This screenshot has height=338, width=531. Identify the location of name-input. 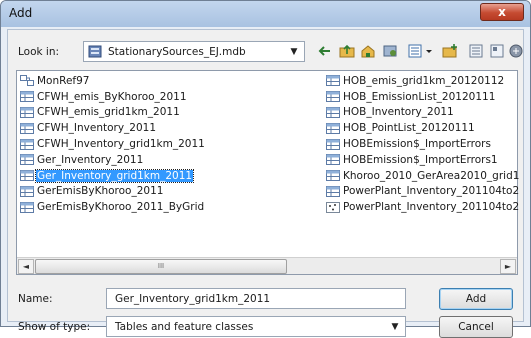
(256, 298).